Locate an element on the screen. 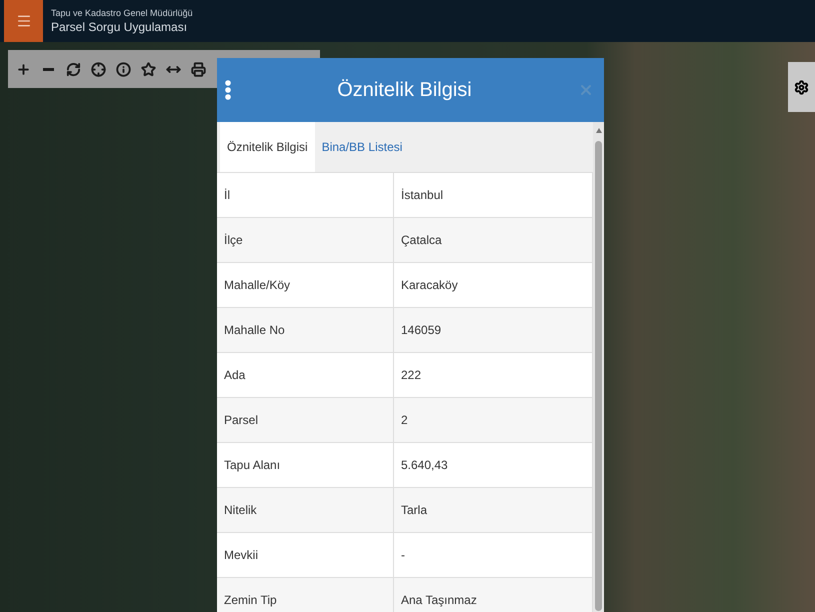  dialog-title: Öznitelik Bilgisi is located at coordinates (404, 90).